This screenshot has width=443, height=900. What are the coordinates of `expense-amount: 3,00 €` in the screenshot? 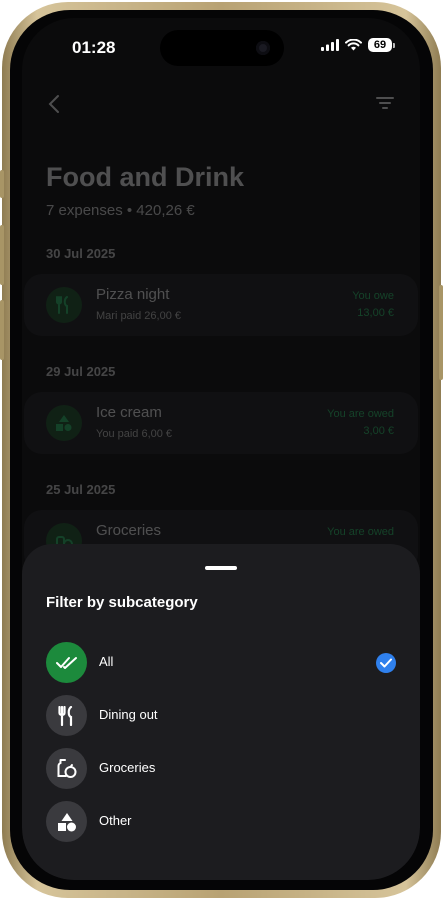 It's located at (378, 431).